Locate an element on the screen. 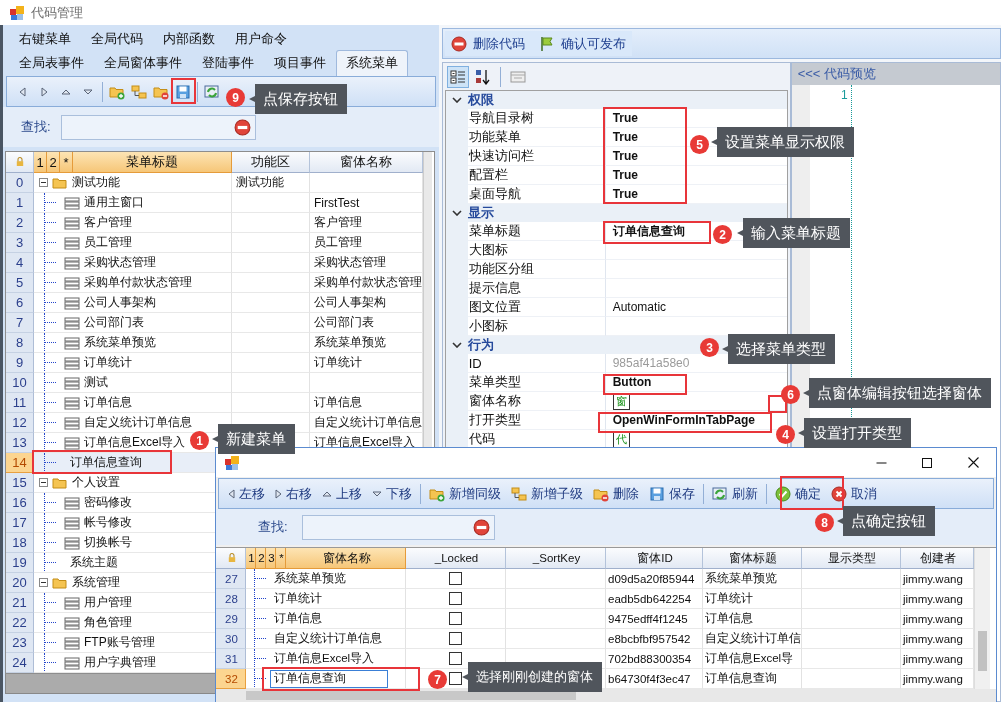 This screenshot has width=1001, height=702. tab: 登陆事件 is located at coordinates (228, 63).